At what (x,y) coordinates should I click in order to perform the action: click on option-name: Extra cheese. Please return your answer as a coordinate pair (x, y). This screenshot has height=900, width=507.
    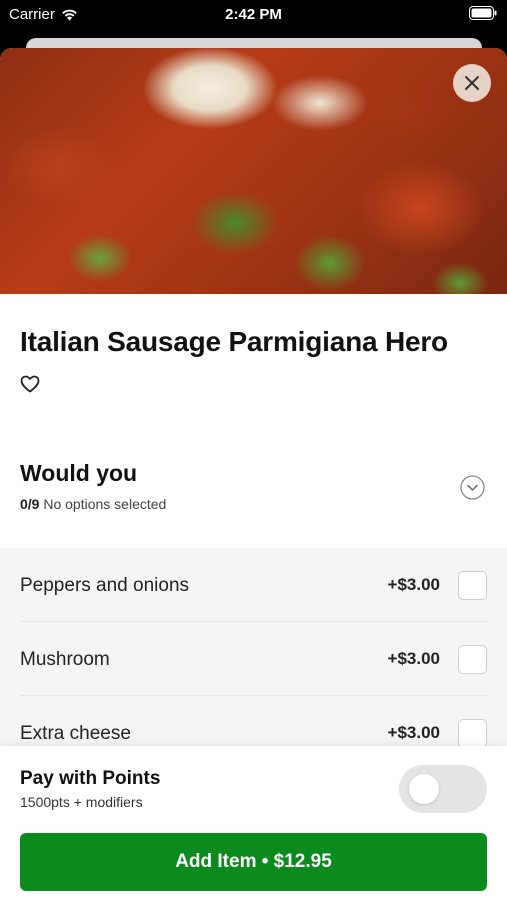
    Looking at the image, I should click on (75, 733).